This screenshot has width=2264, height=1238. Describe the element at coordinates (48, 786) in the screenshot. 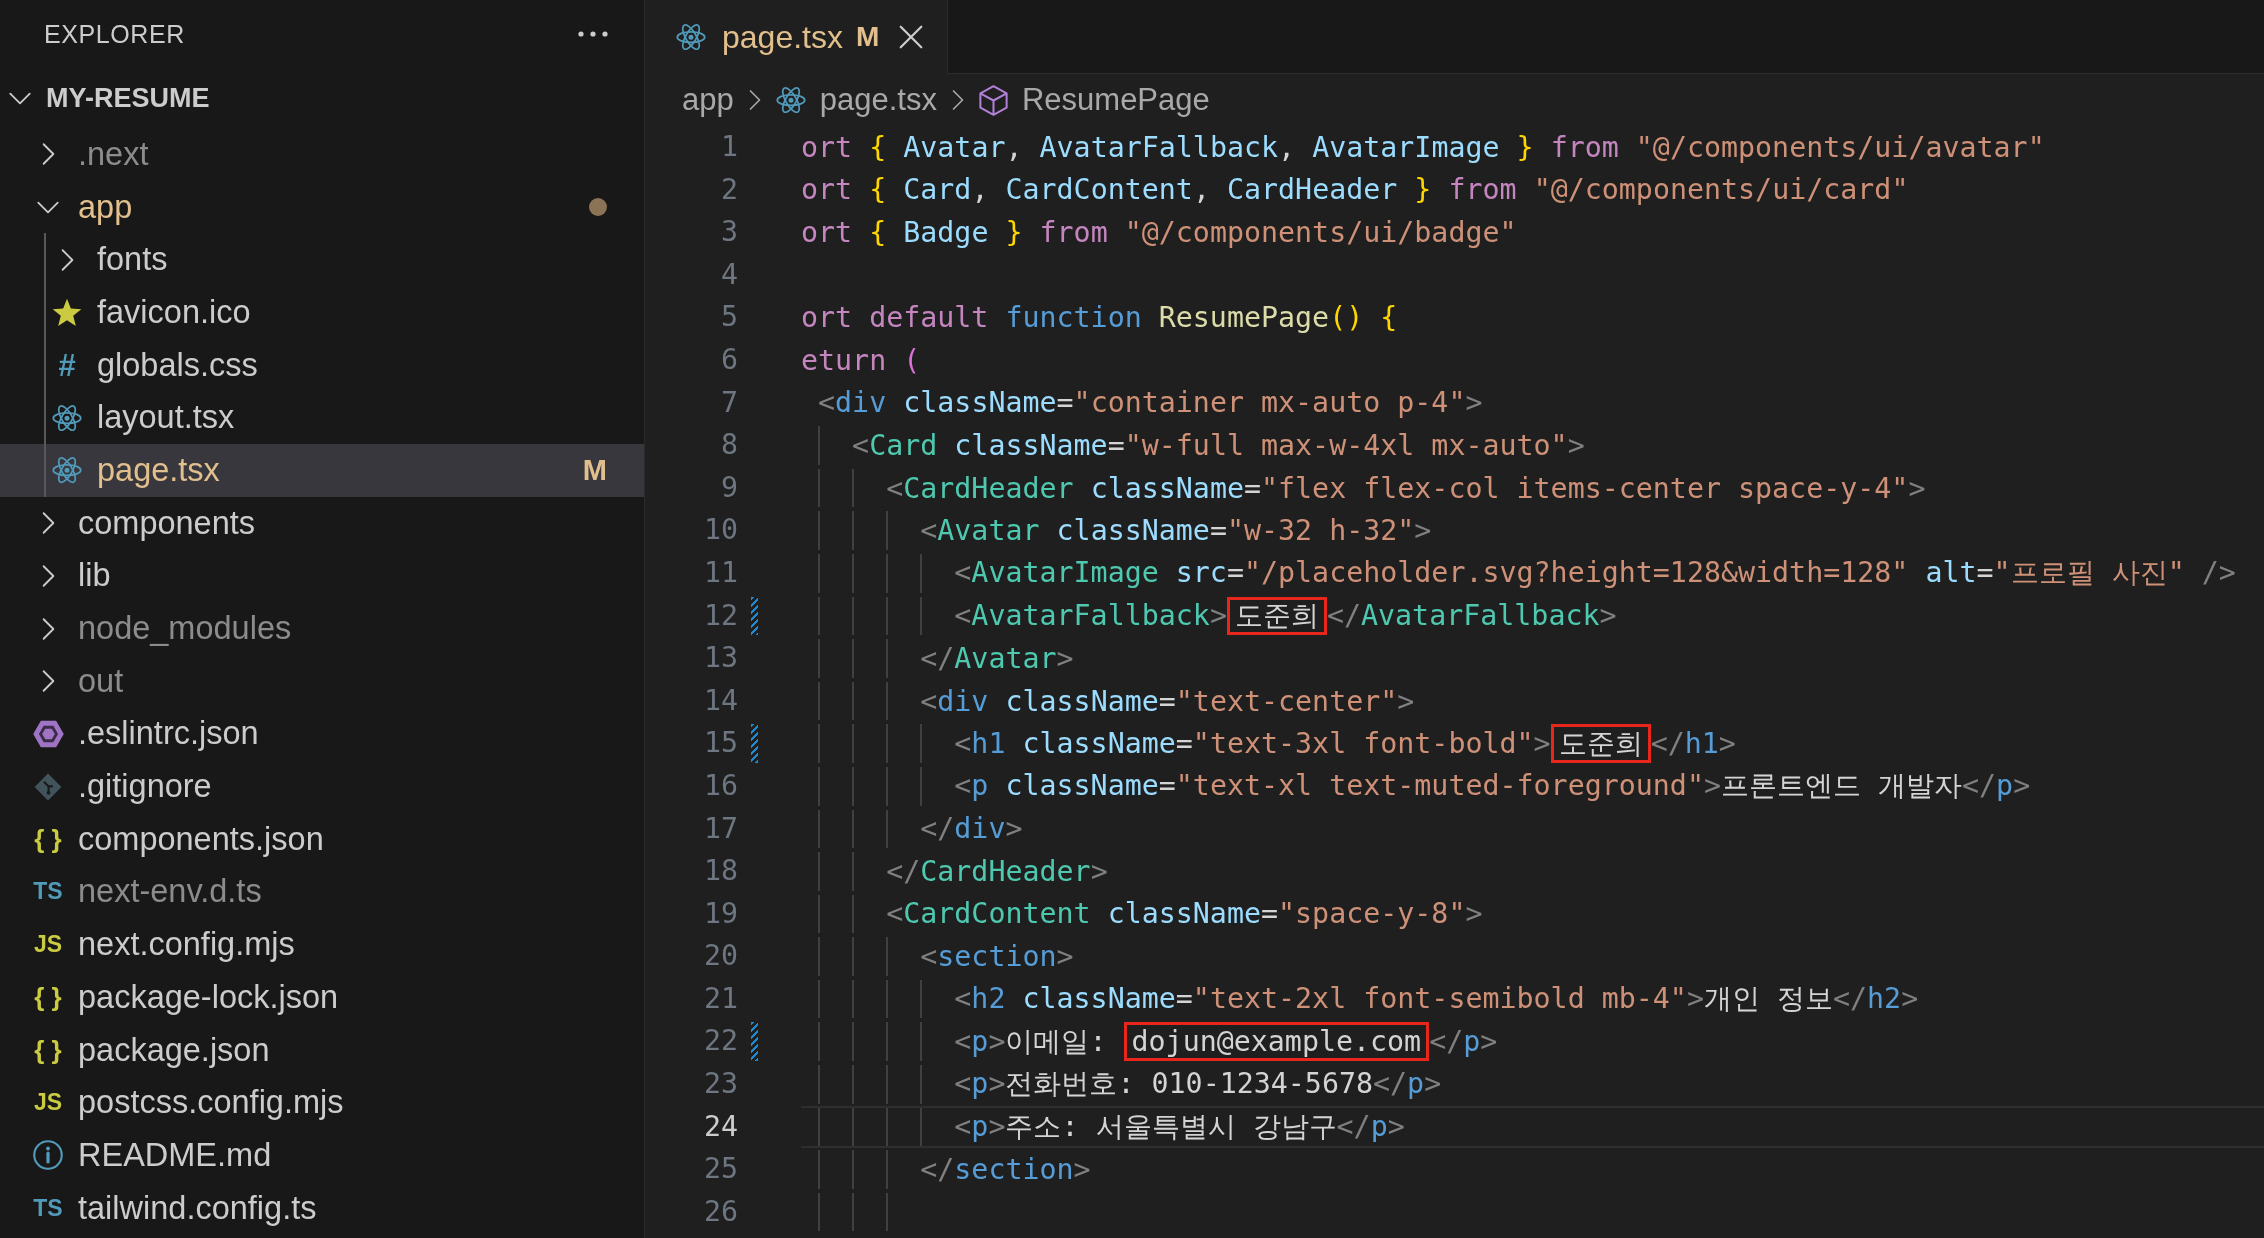

I see `diamond-icon` at that location.